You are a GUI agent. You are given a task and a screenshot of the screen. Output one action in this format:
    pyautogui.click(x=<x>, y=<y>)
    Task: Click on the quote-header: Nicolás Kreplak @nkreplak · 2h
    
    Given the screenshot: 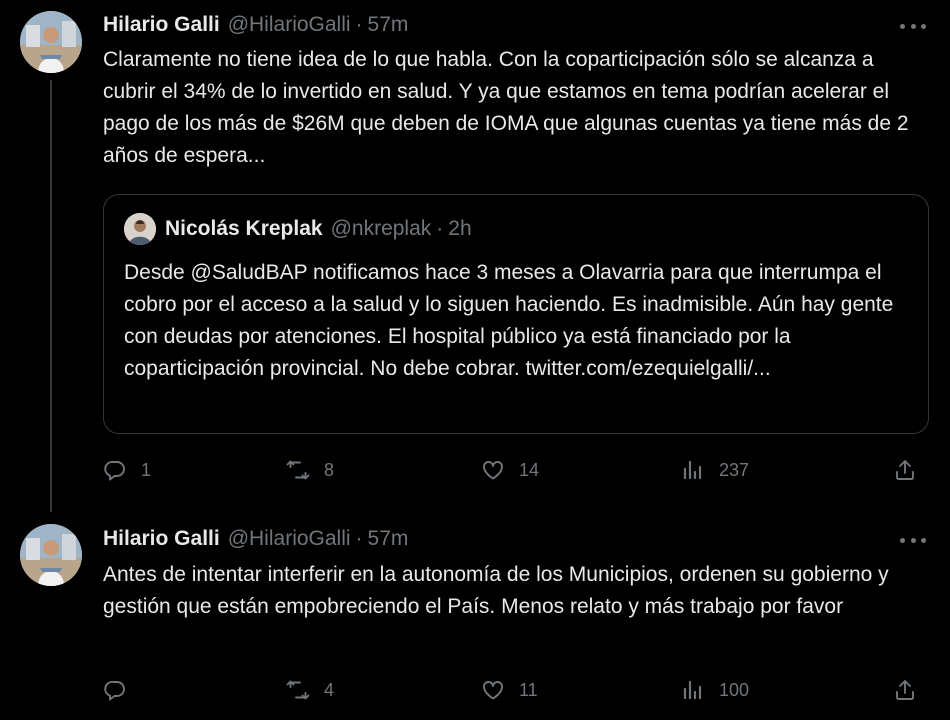 What is the action you would take?
    pyautogui.click(x=298, y=229)
    